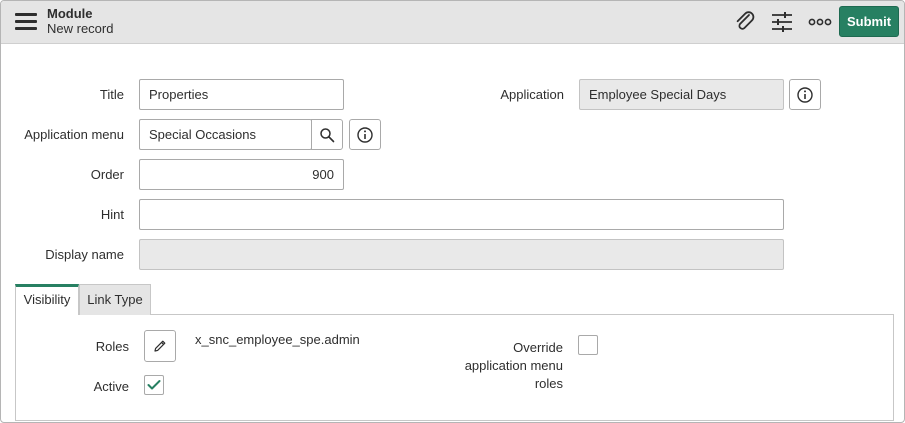 The height and width of the screenshot is (423, 905). Describe the element at coordinates (452, 22) in the screenshot. I see `form-header: Module New record Submit` at that location.